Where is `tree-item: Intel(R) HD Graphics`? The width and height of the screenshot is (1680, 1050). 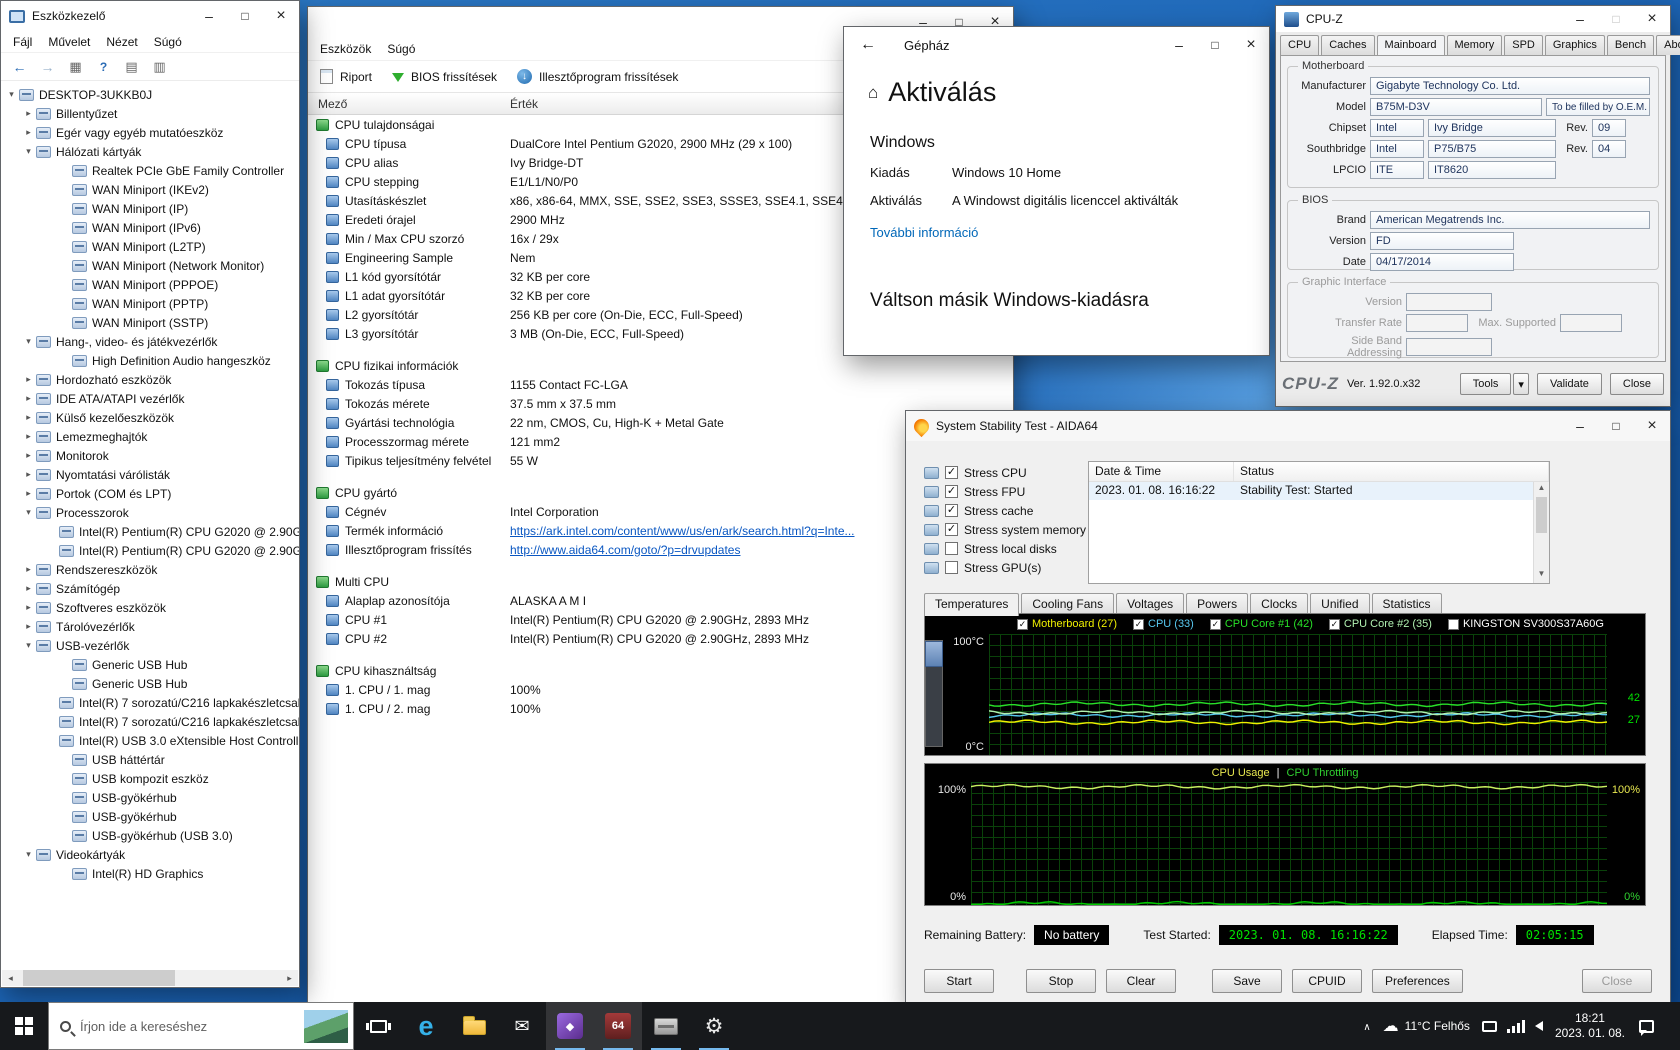
tree-item: Intel(R) HD Graphics is located at coordinates (150, 873).